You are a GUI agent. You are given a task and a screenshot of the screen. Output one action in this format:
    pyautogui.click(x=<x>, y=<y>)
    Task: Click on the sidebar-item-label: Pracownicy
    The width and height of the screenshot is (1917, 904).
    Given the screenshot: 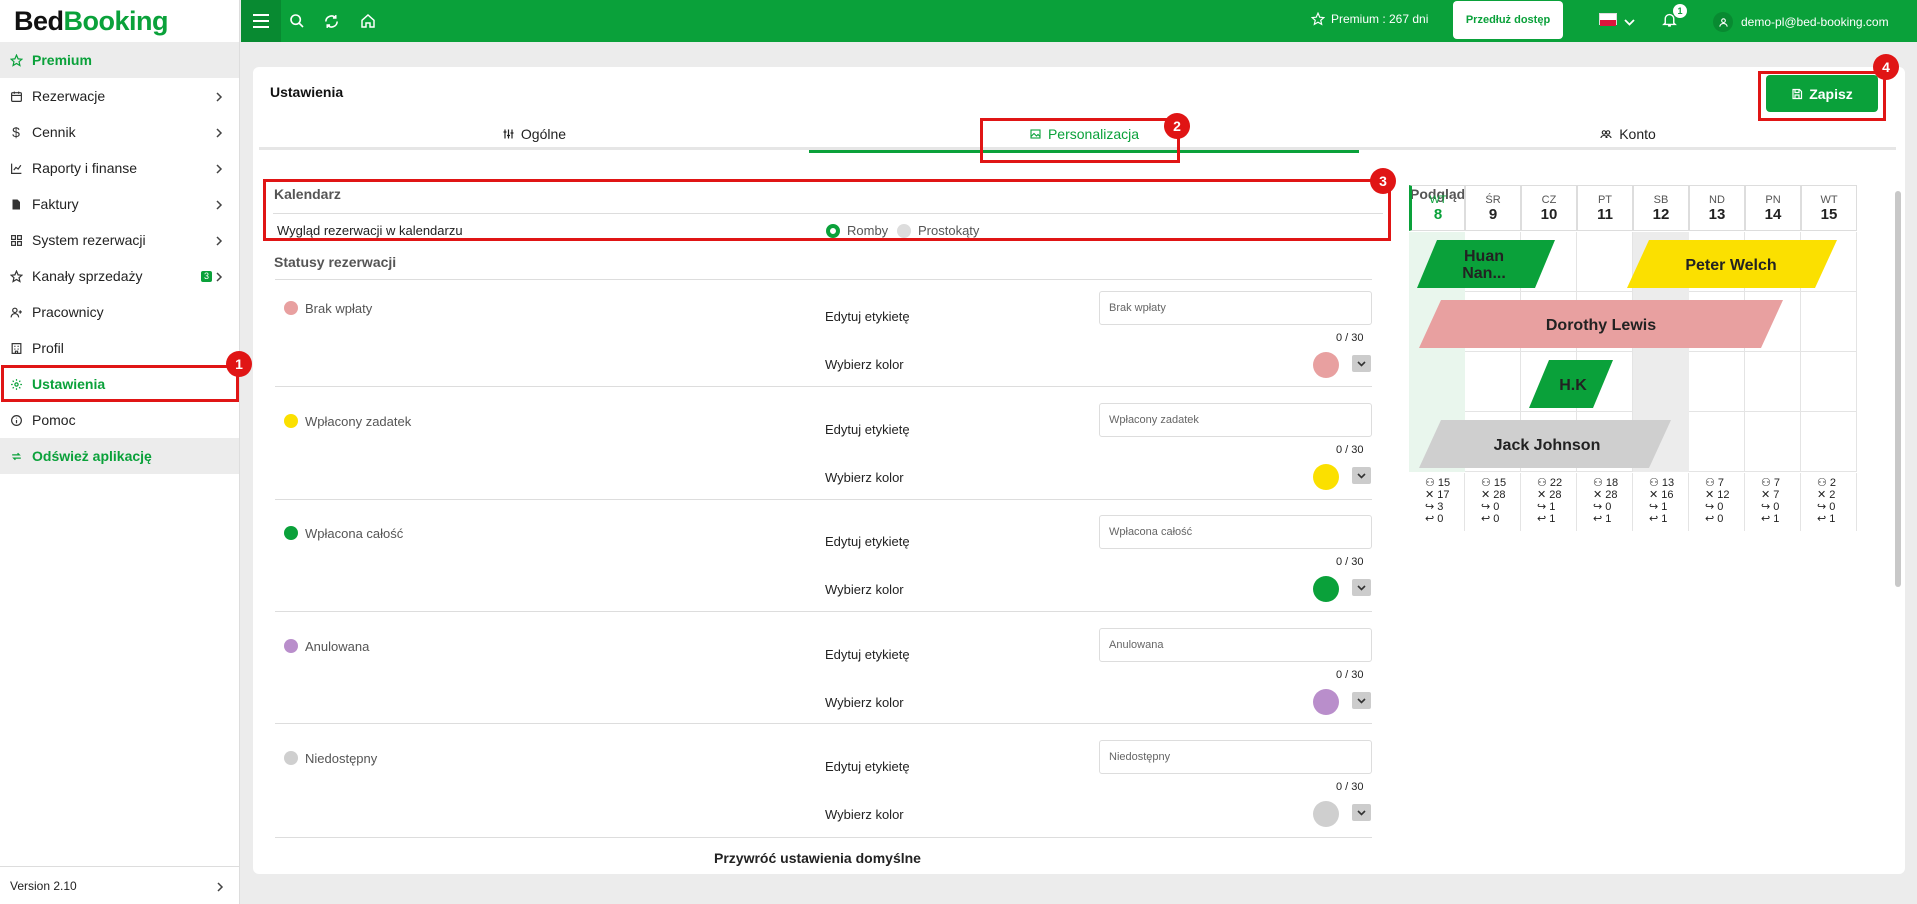 What is the action you would take?
    pyautogui.click(x=68, y=312)
    